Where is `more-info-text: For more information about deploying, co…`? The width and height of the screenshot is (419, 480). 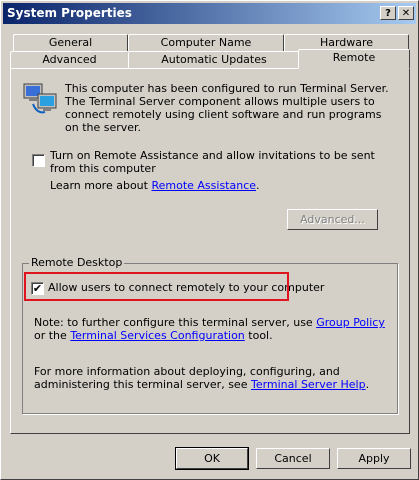
more-info-text: For more information about deploying, co… is located at coordinates (202, 378).